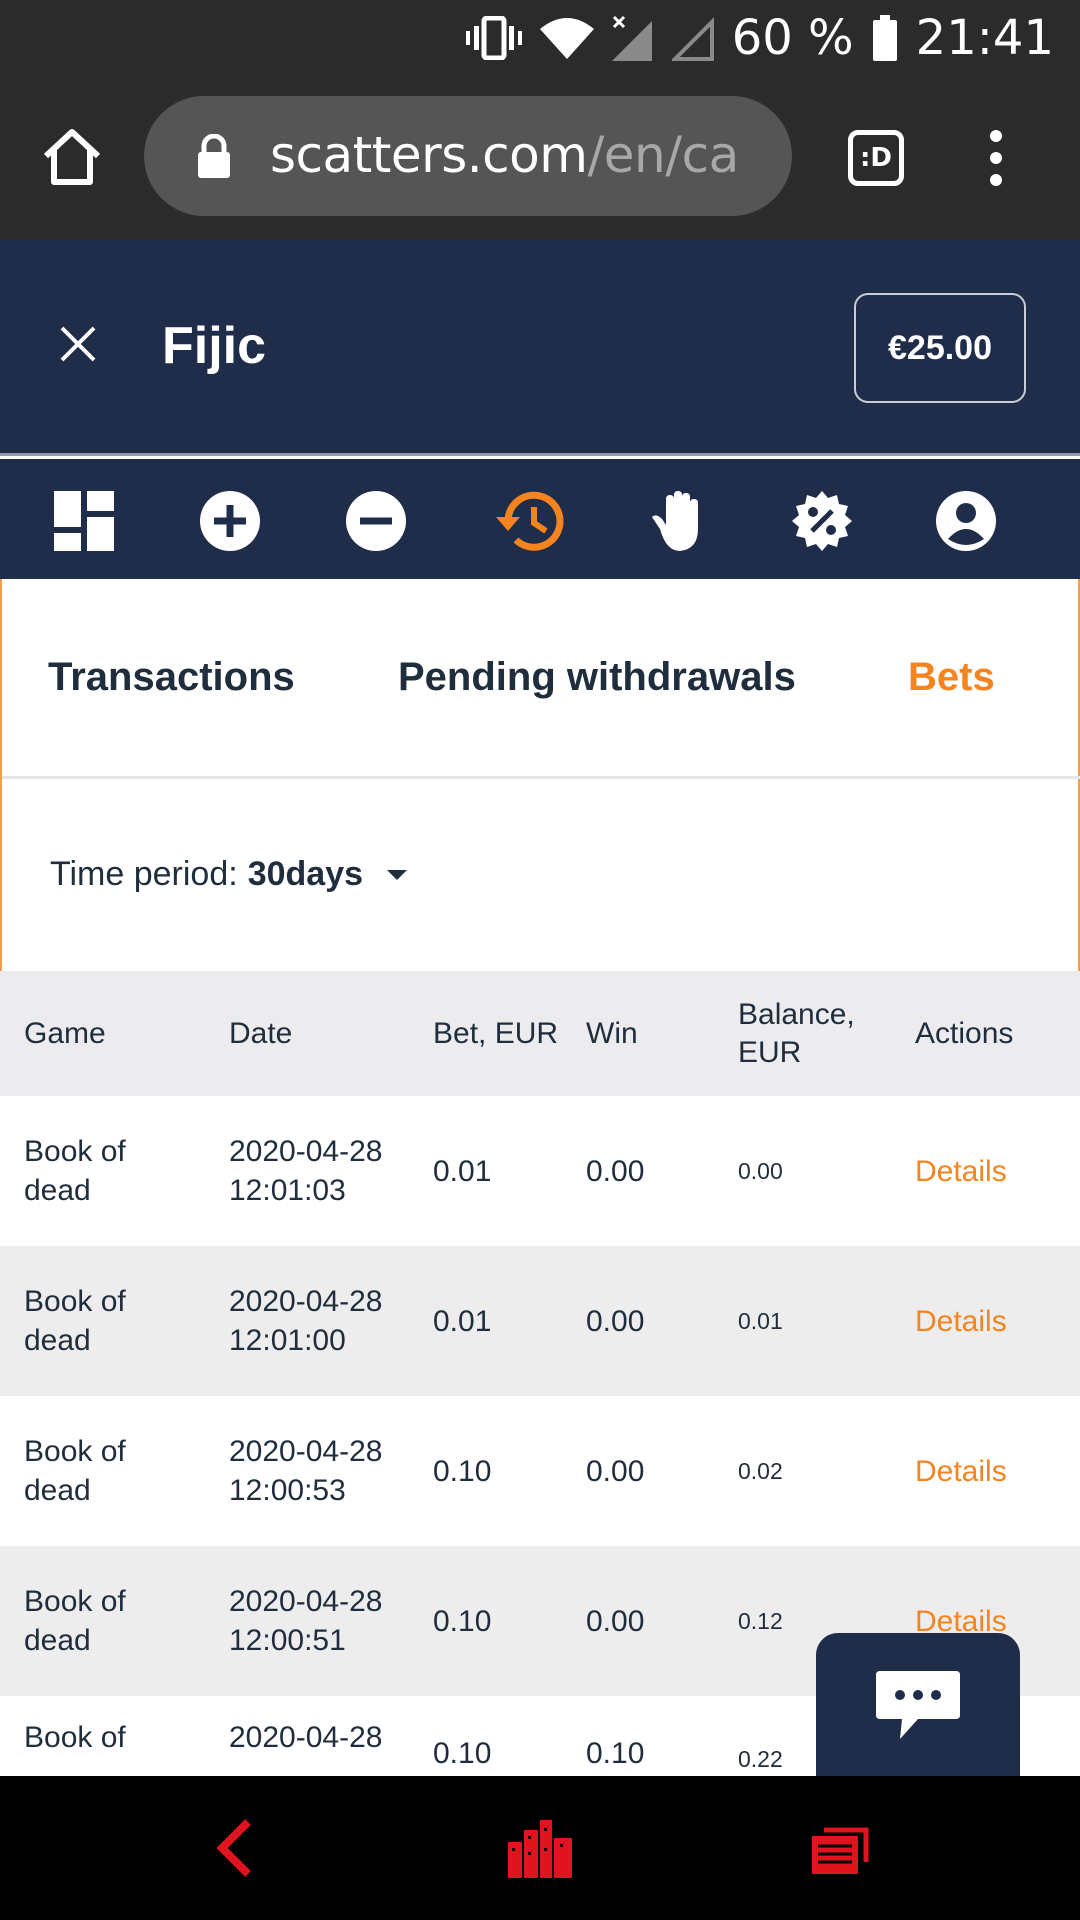 Image resolution: width=1080 pixels, height=1920 pixels. What do you see at coordinates (230, 521) in the screenshot?
I see `deposit-plus-icon` at bounding box center [230, 521].